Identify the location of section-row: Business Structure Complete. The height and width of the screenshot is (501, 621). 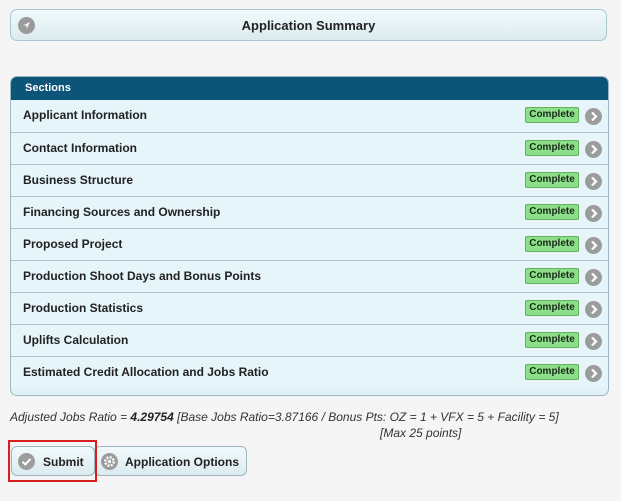
(309, 180).